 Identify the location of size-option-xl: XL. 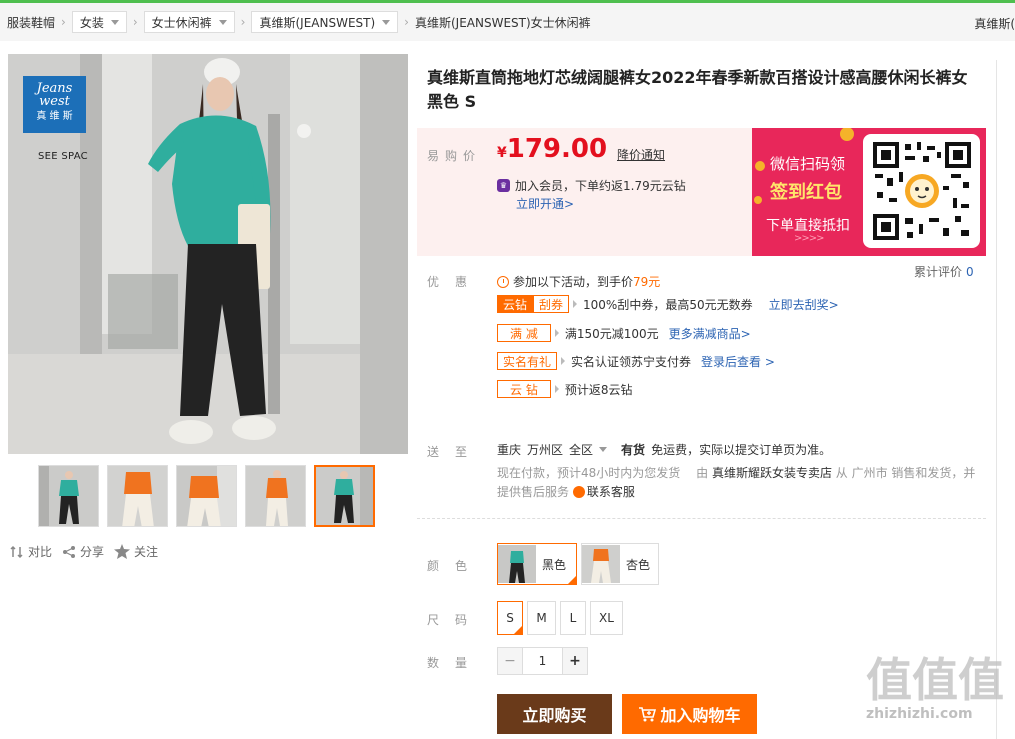
(606, 618).